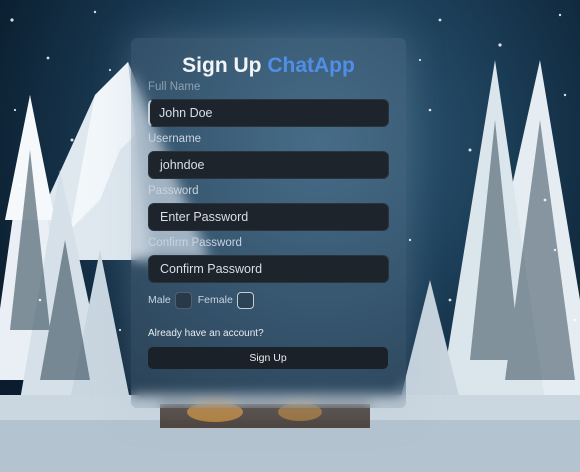  I want to click on gender-option-male: Male, so click(170, 300).